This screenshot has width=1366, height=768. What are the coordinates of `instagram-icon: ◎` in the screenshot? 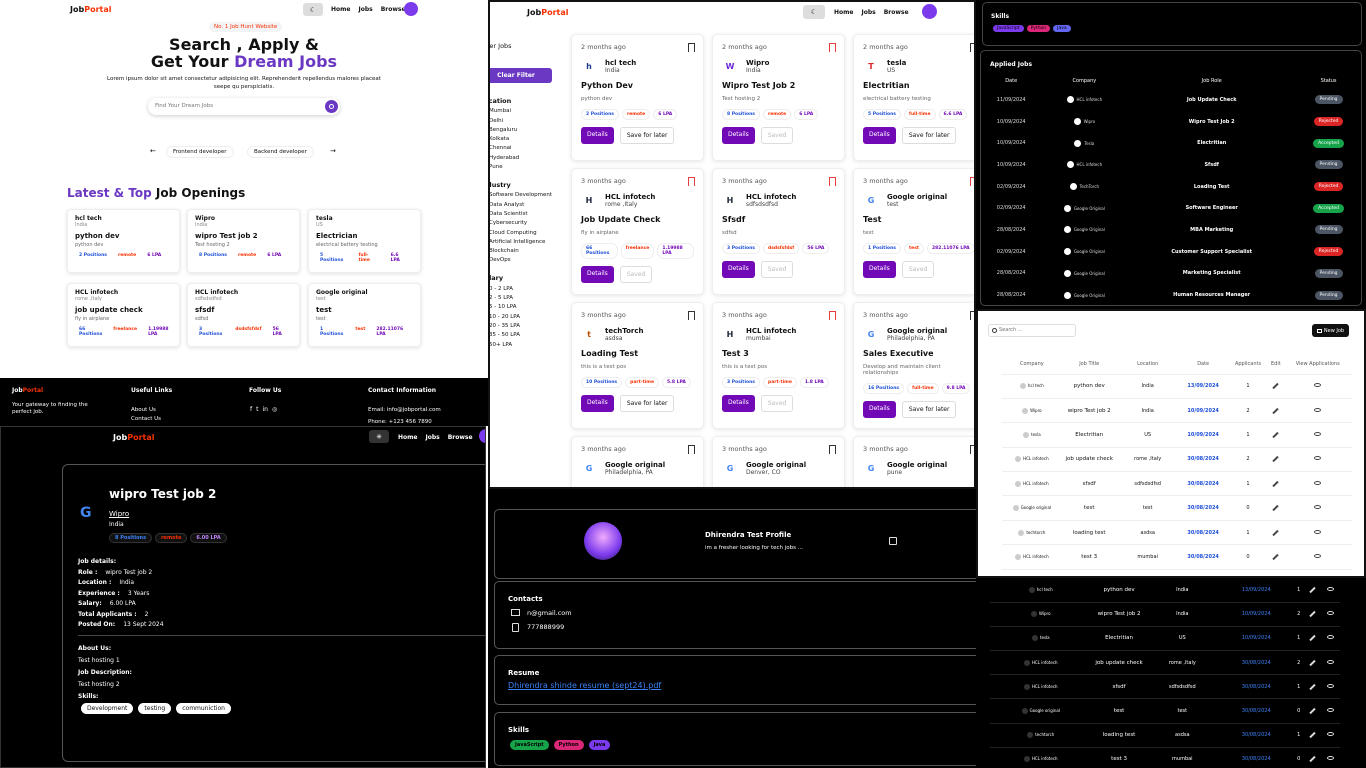 It's located at (274, 409).